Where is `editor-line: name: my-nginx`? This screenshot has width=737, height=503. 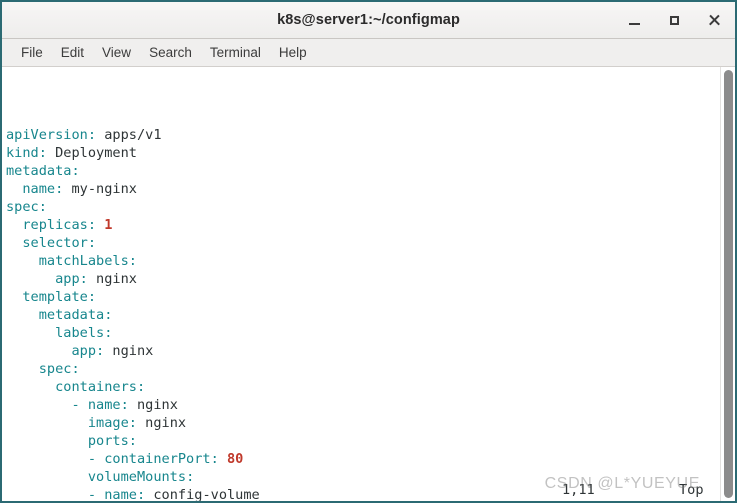
editor-line: name: my-nginx is located at coordinates (79, 189).